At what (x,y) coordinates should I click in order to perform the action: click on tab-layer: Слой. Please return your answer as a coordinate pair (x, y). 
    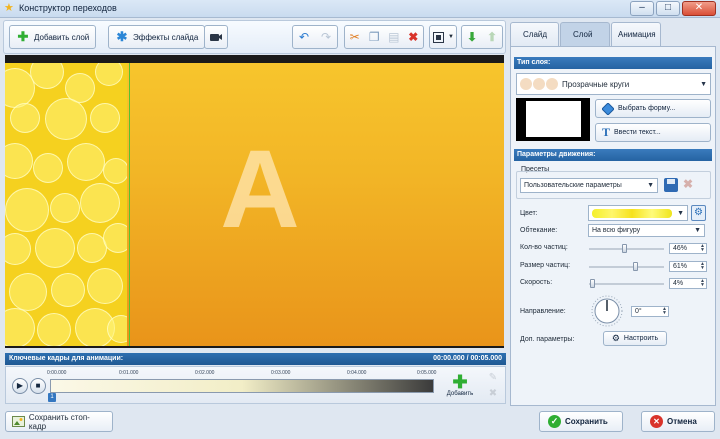
    Looking at the image, I should click on (585, 34).